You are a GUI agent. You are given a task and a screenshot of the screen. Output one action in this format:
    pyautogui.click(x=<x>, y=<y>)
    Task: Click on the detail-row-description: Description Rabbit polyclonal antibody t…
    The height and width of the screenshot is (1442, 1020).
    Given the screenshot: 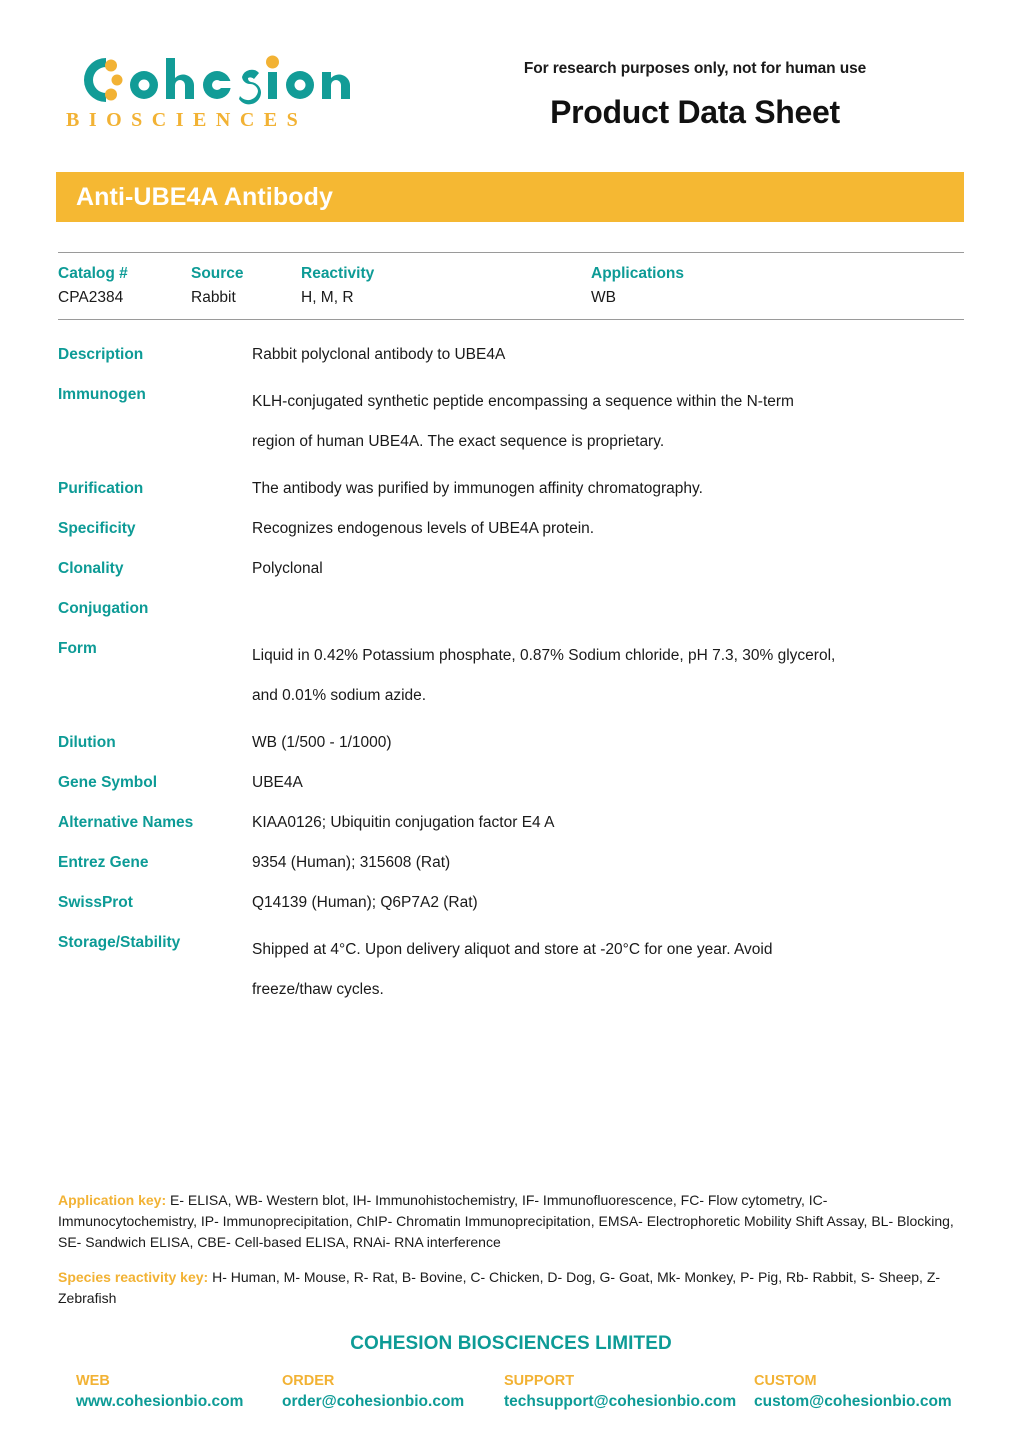 What is the action you would take?
    pyautogui.click(x=511, y=355)
    